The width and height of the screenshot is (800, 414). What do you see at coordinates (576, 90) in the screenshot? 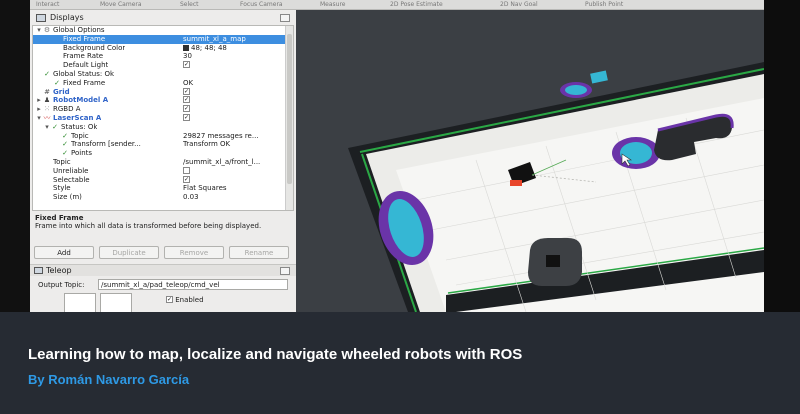
I see `obstacle-top-core` at bounding box center [576, 90].